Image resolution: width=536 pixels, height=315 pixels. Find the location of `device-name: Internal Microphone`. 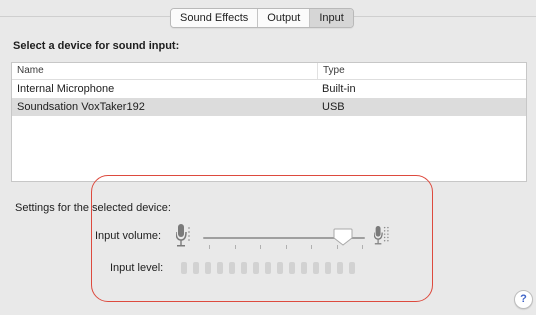

device-name: Internal Microphone is located at coordinates (66, 89).